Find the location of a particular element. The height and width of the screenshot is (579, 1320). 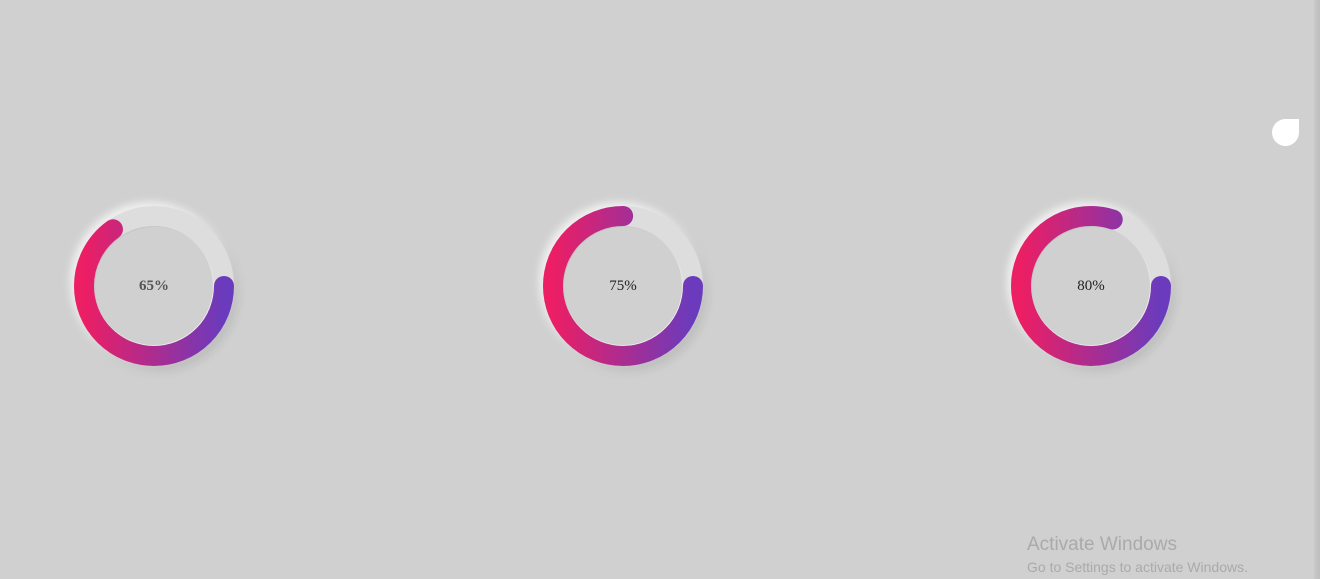

watermark-subtitle: Go to Settings to activate Windows. is located at coordinates (1137, 567).